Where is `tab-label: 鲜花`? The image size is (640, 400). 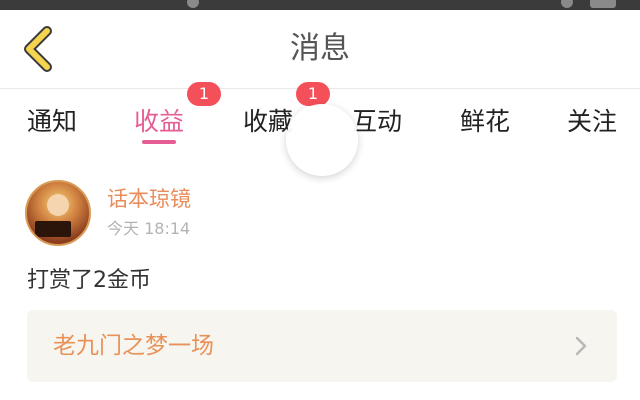
tab-label: 鲜花 is located at coordinates (484, 121).